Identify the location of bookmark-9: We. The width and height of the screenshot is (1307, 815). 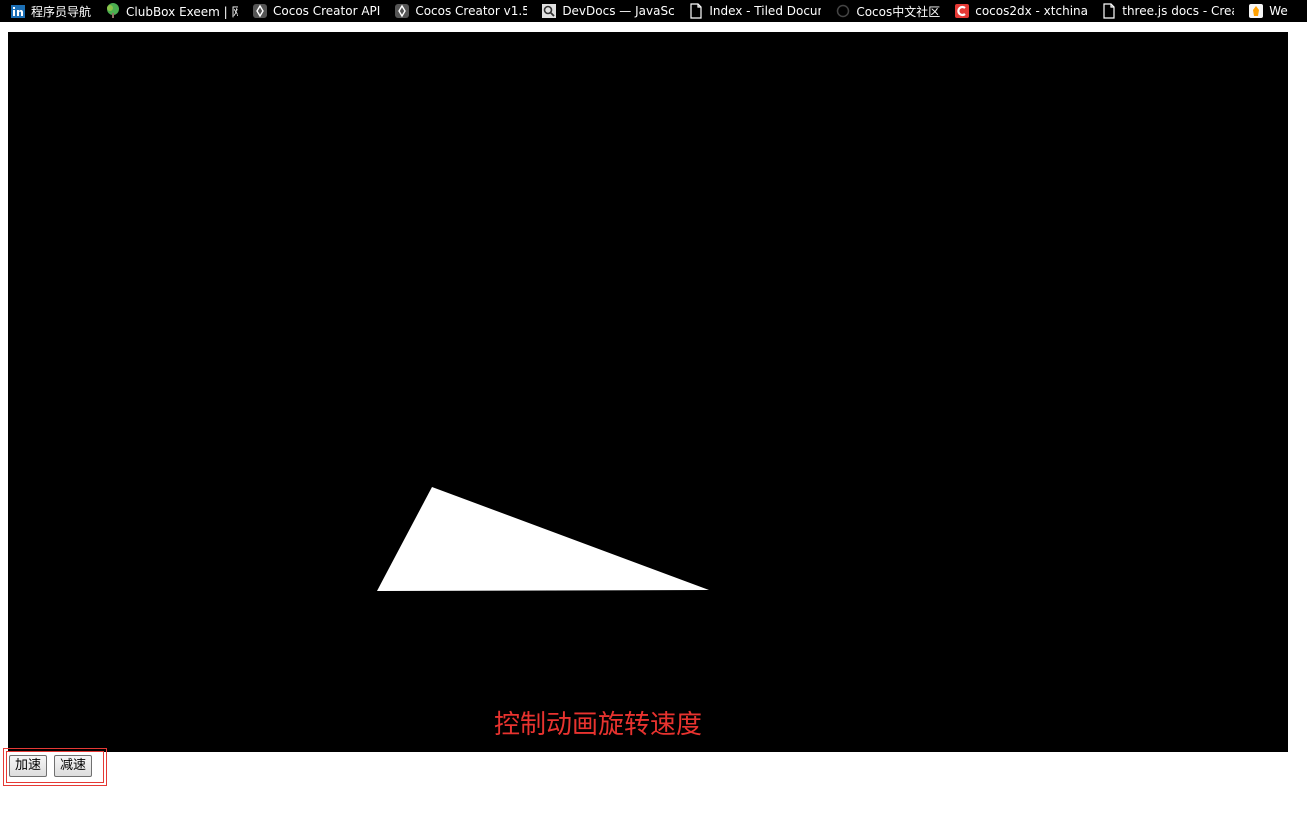
(1267, 11).